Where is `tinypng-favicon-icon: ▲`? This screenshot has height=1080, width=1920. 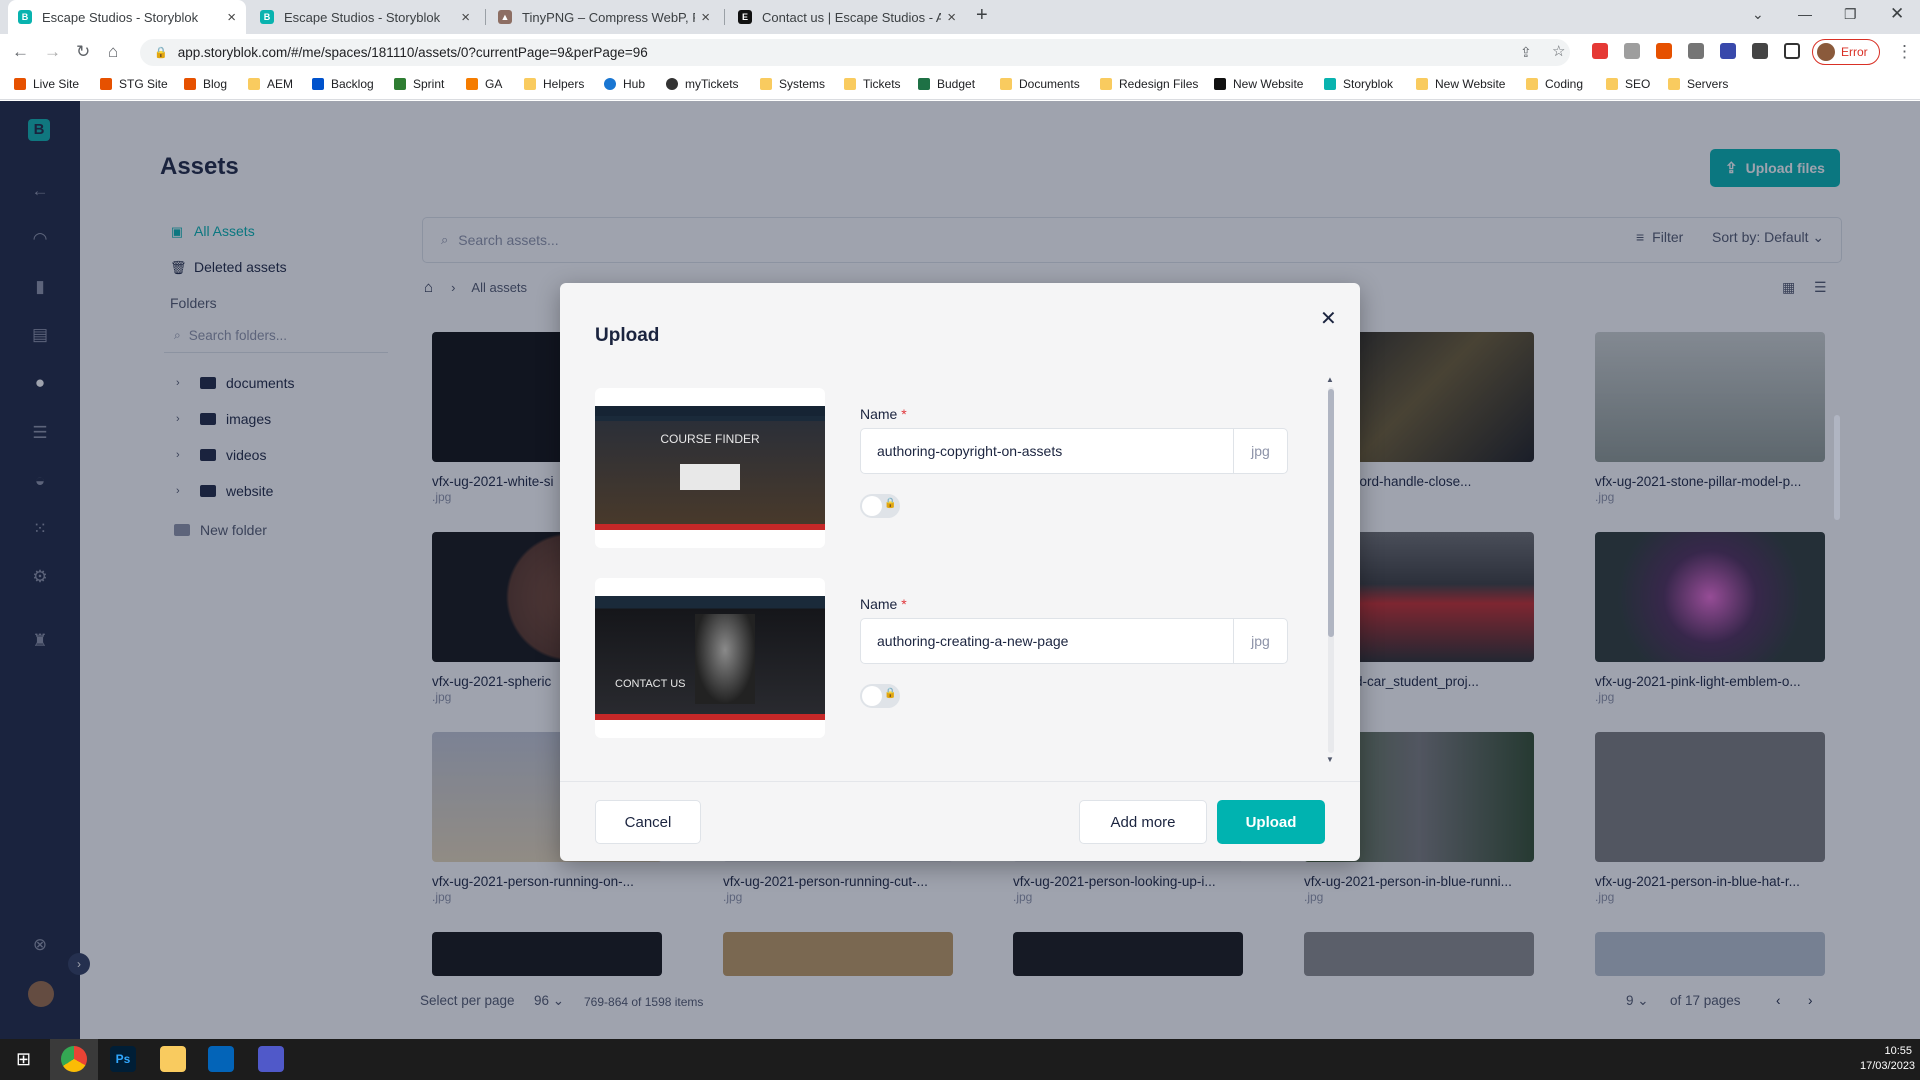 tinypng-favicon-icon: ▲ is located at coordinates (505, 17).